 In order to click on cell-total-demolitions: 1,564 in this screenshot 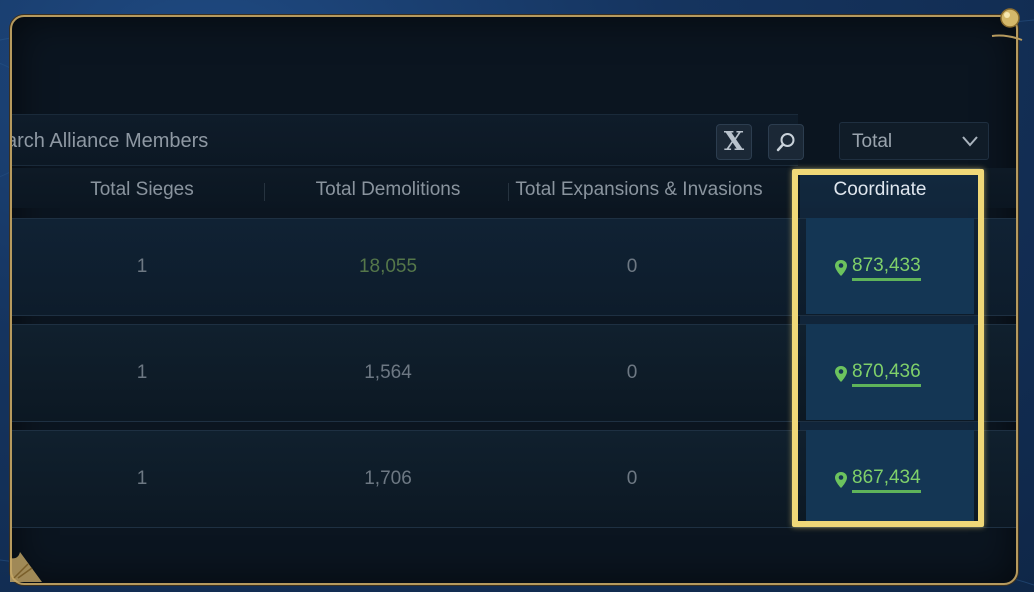, I will do `click(388, 372)`.